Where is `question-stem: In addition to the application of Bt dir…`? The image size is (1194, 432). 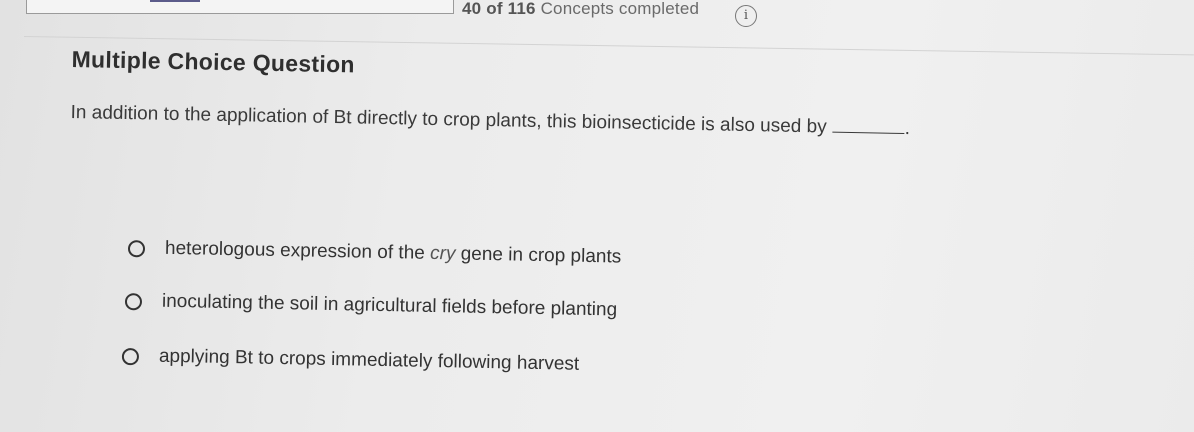
question-stem: In addition to the application of Bt dir… is located at coordinates (490, 121).